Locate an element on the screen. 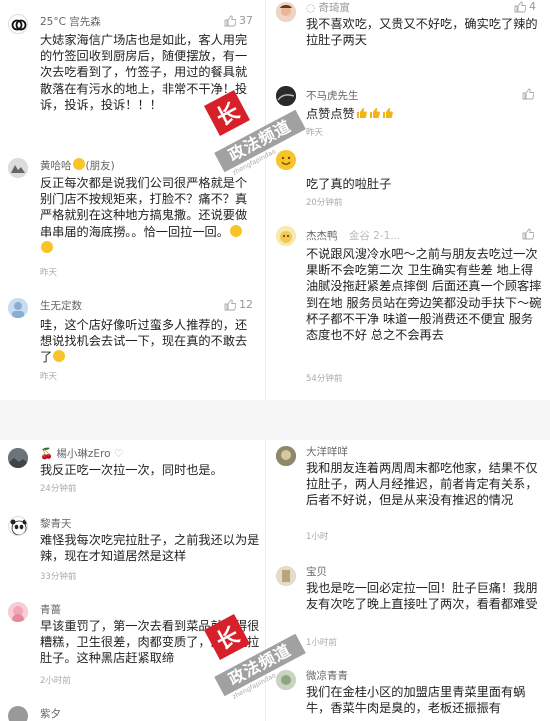  commenter-name: 25°C 宫先森 is located at coordinates (70, 21).